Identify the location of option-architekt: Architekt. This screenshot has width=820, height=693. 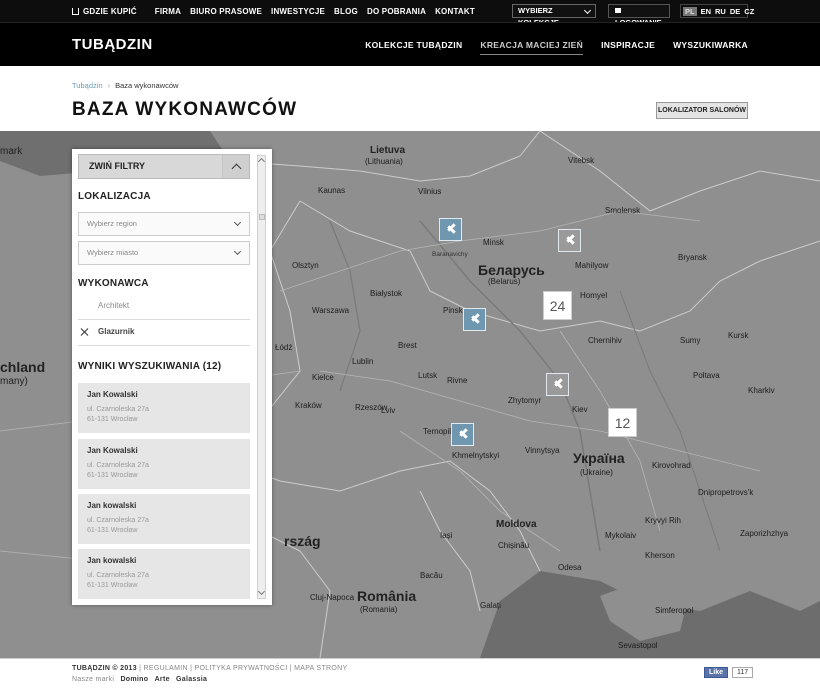
(113, 305).